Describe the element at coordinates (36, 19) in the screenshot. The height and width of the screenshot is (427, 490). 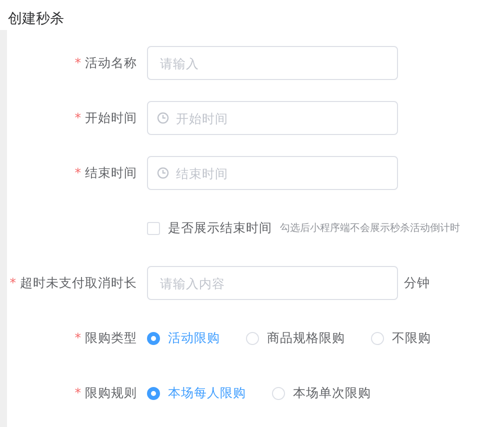
I see `page-title: 创建秒杀` at that location.